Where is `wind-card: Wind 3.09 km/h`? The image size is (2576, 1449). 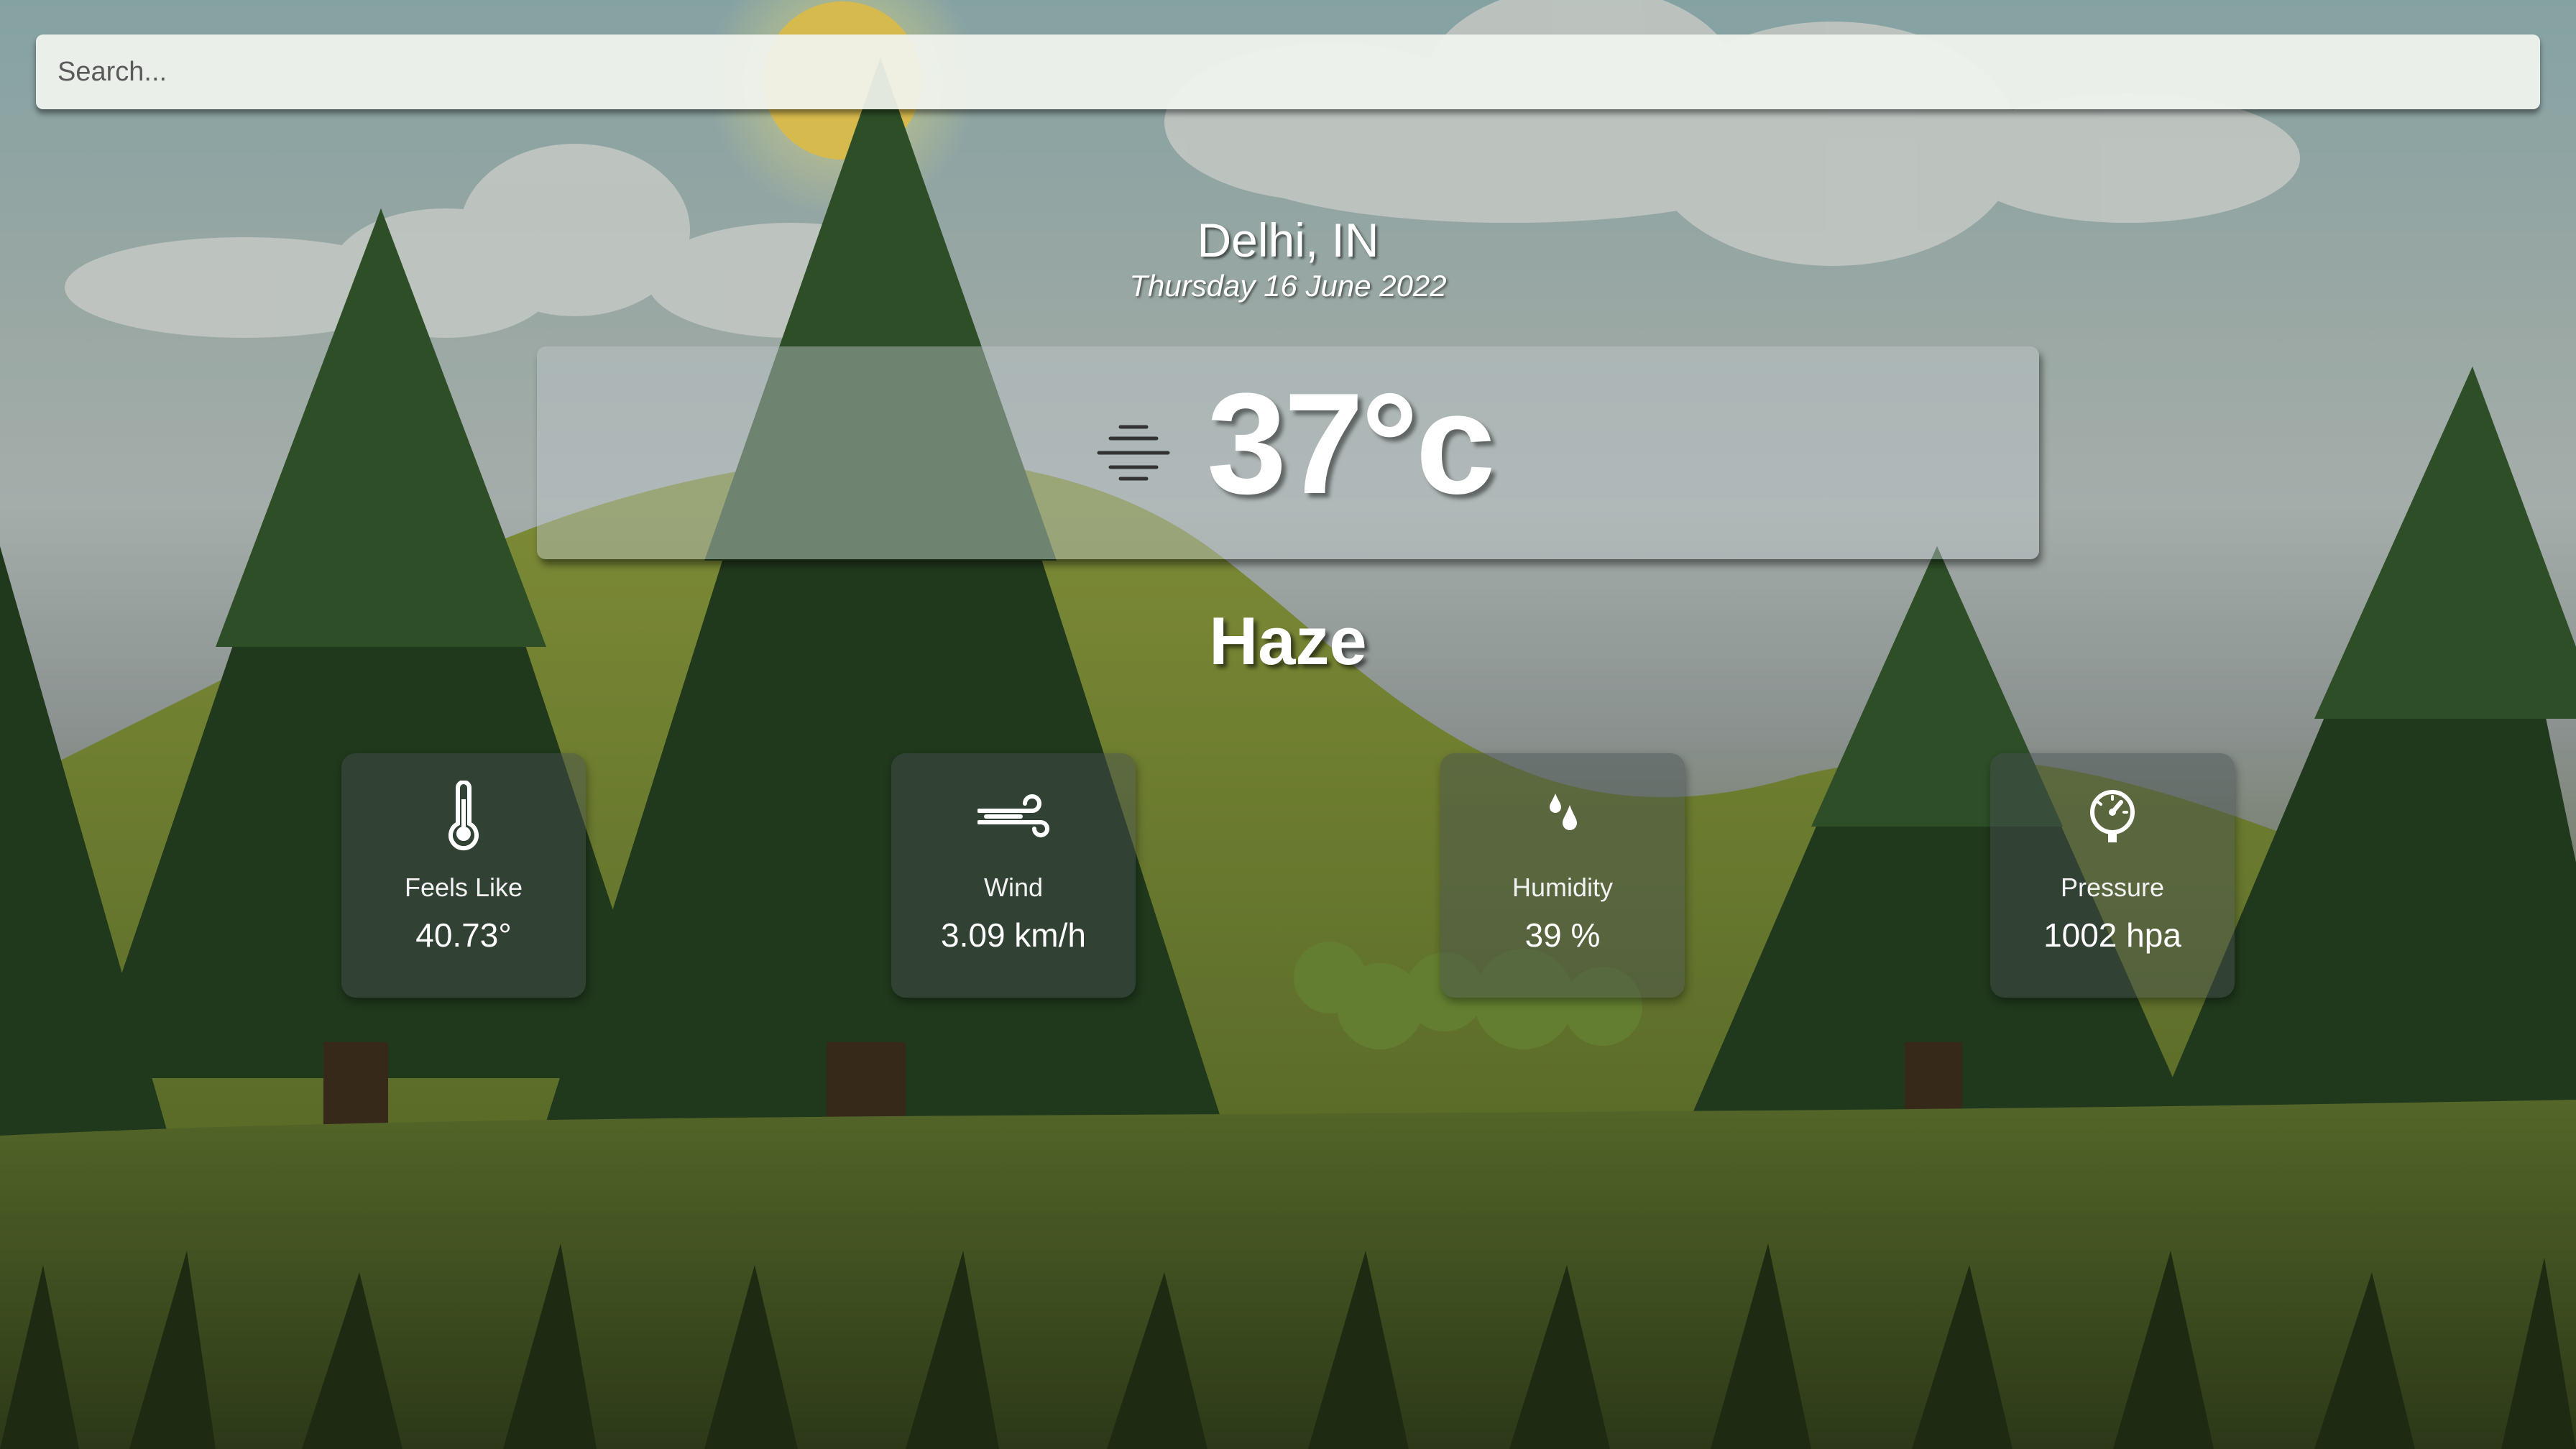 wind-card: Wind 3.09 km/h is located at coordinates (1013, 875).